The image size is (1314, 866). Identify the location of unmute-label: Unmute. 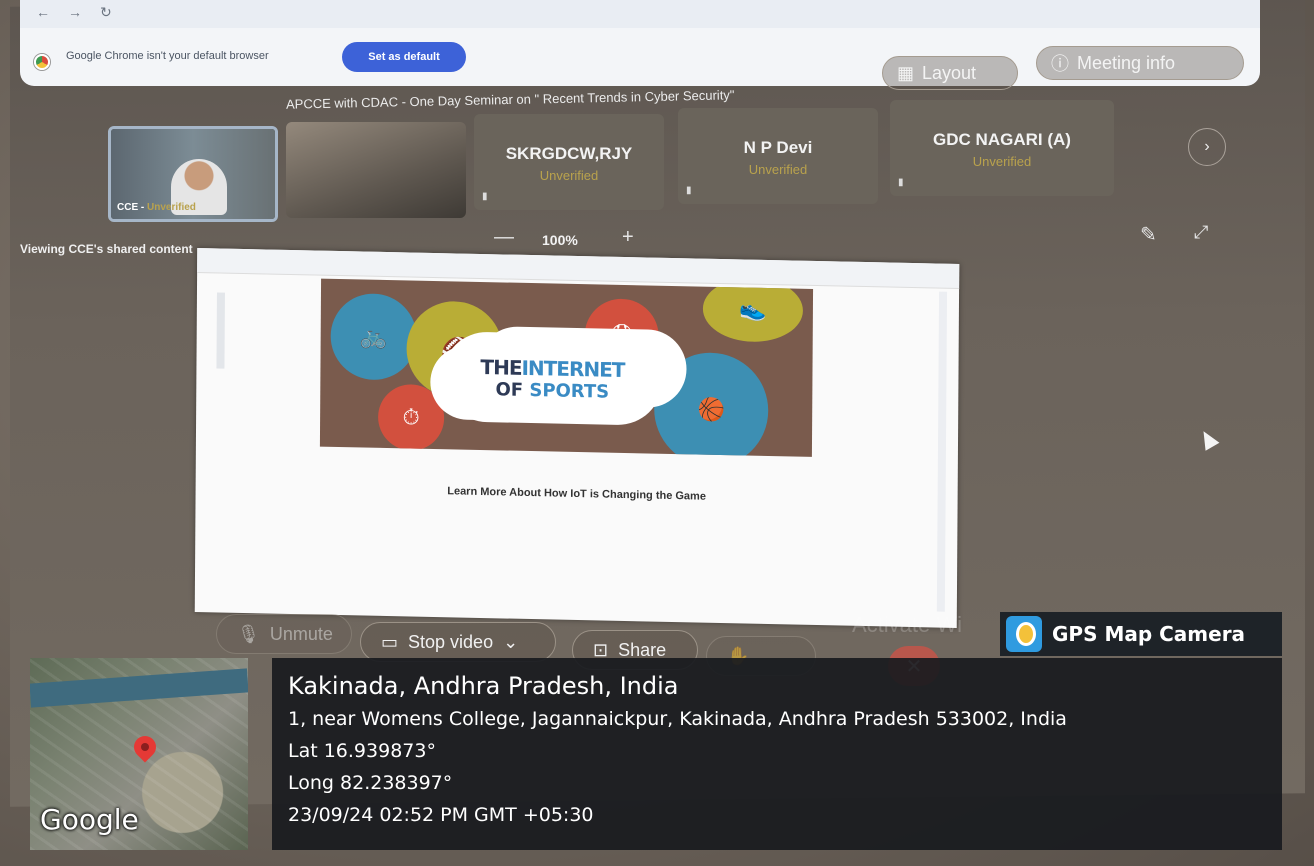
(301, 633).